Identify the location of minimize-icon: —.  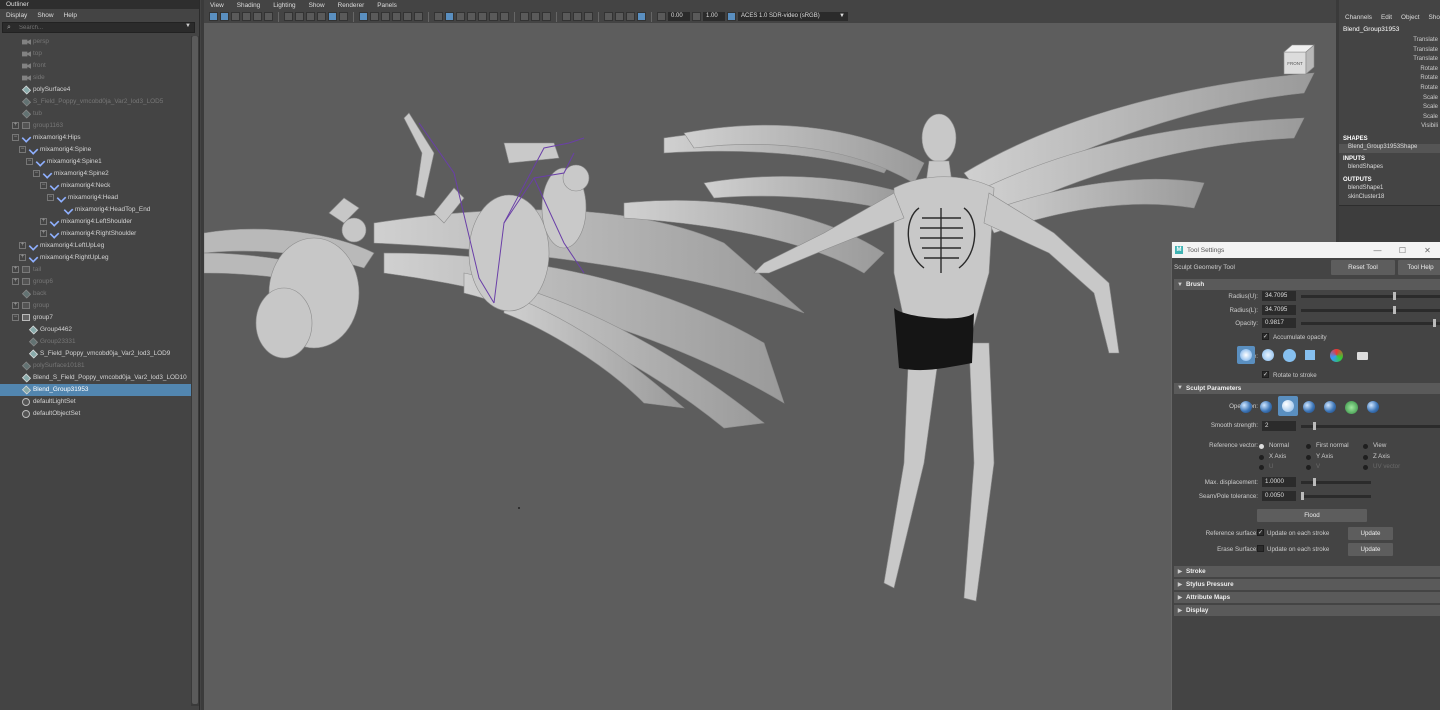
(1377, 250).